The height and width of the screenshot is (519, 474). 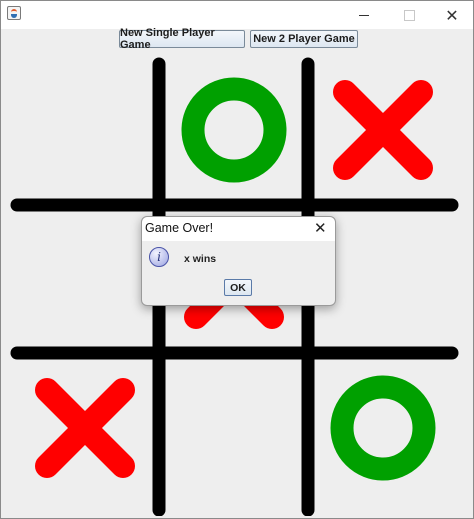 I want to click on dialog-message: x wins, so click(x=200, y=259).